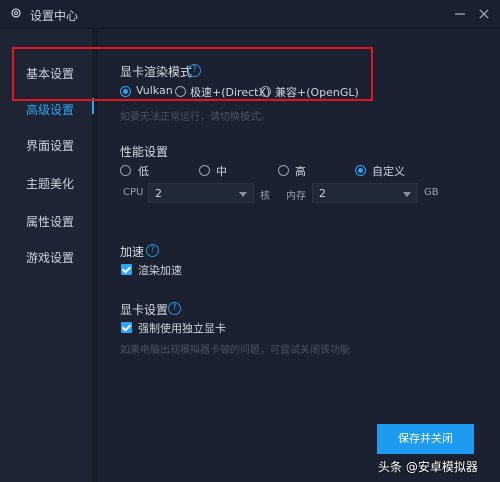 This screenshot has height=482, width=500. Describe the element at coordinates (195, 117) in the screenshot. I see `render-mode-hint: 如要无法正常运行，请切换模式。` at that location.